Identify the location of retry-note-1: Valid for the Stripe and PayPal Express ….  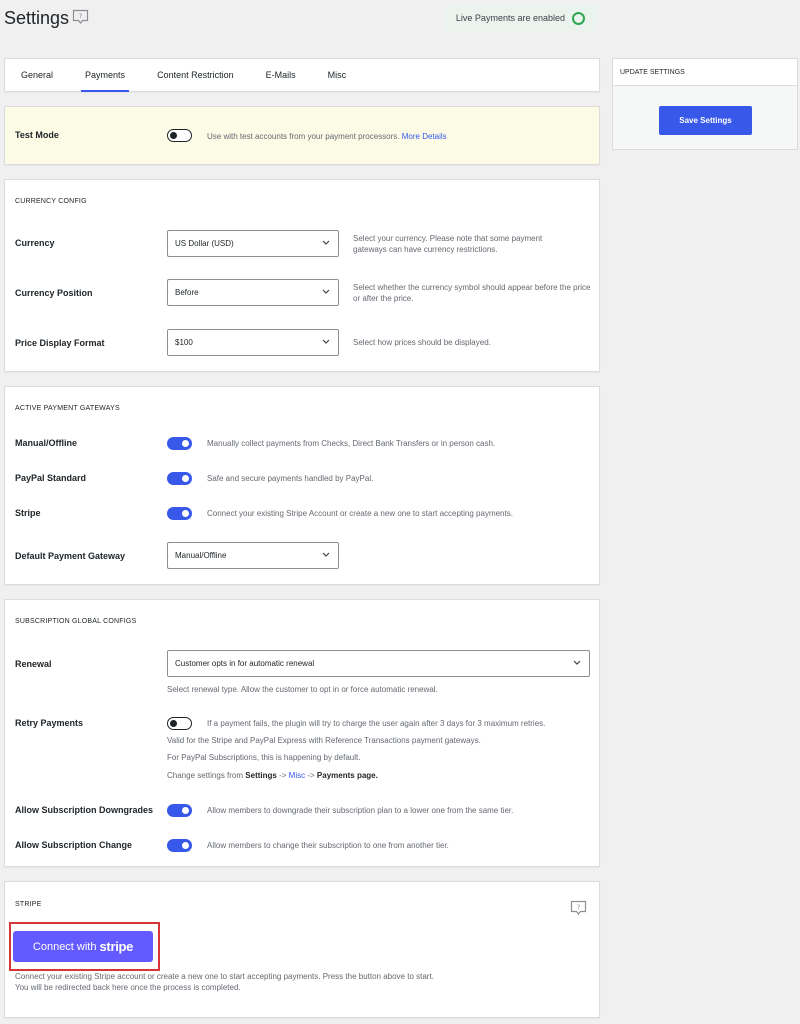
(324, 740).